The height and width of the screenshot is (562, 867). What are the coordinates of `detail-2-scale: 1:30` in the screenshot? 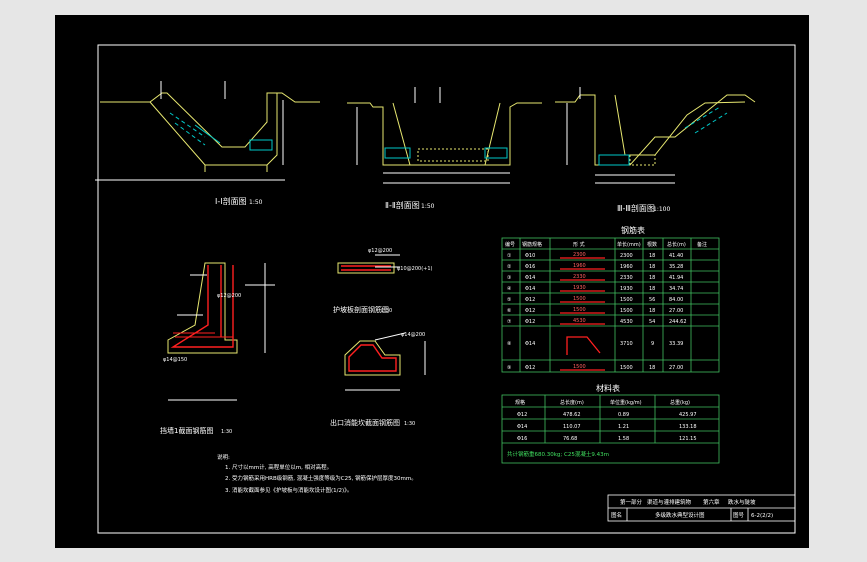 It's located at (386, 311).